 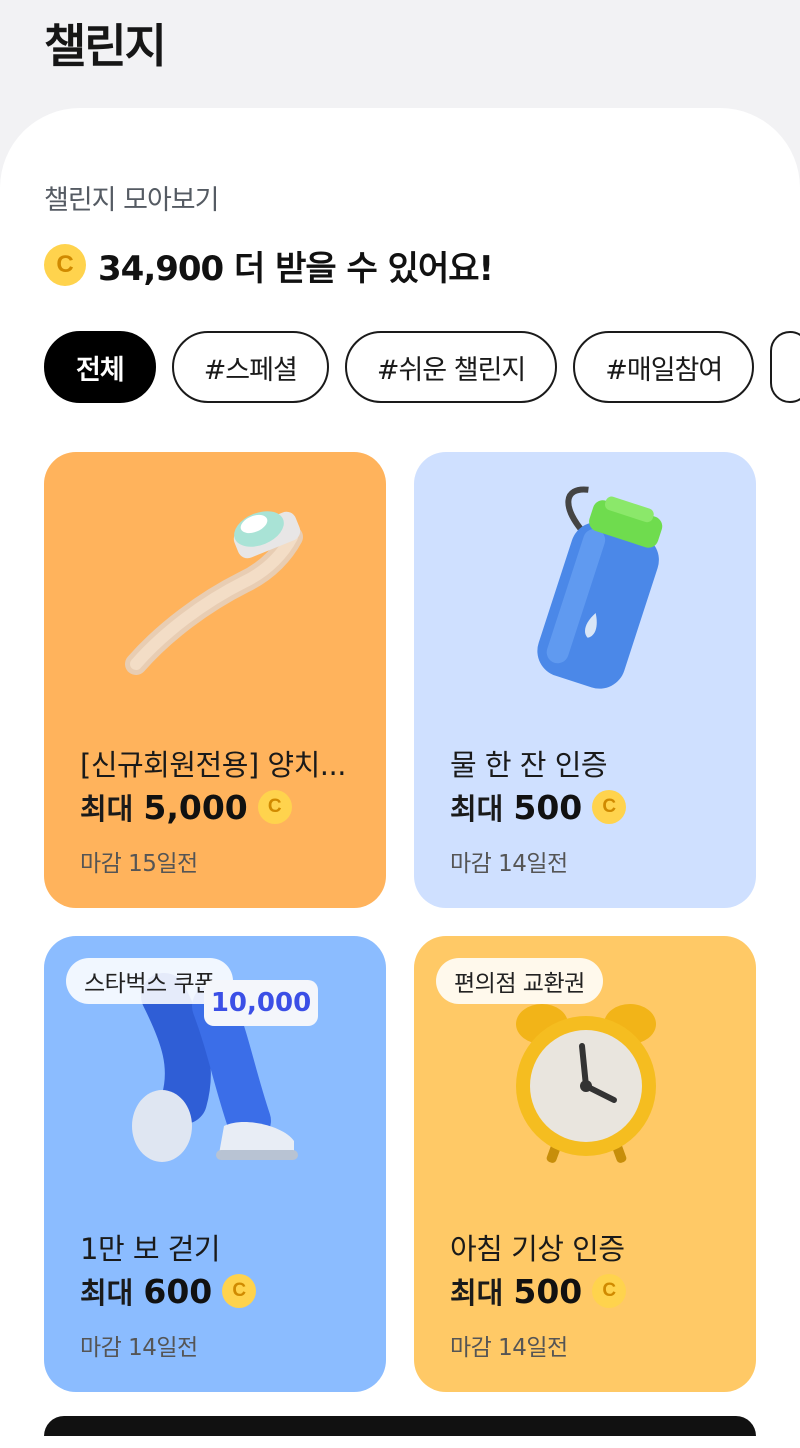 I want to click on challenge-card-walking: 스타벅스 쿠폰 10,000 1만 보 걷기 최대 600 C 마감 14일전, so click(x=215, y=1164).